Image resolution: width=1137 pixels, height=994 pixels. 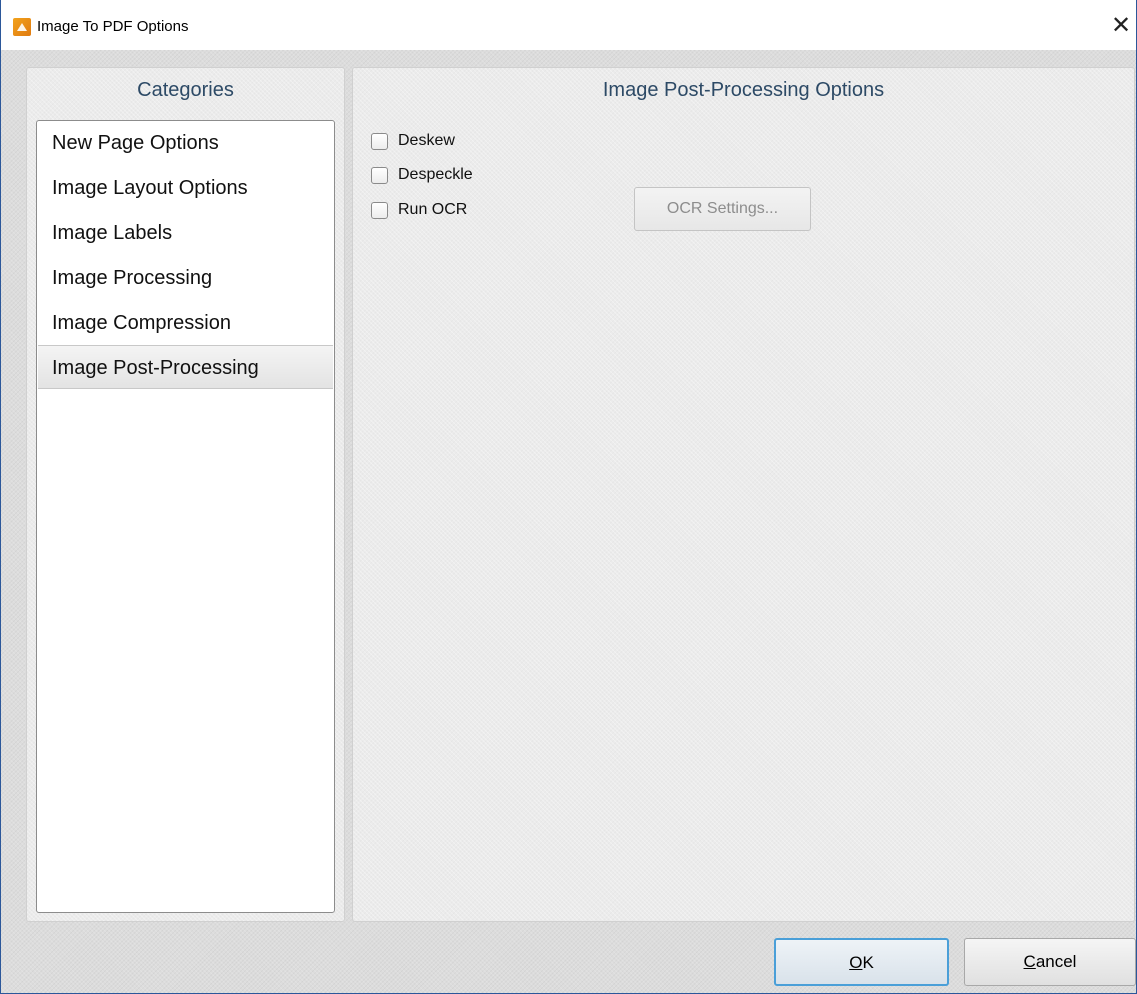 I want to click on app-icon, so click(x=22, y=27).